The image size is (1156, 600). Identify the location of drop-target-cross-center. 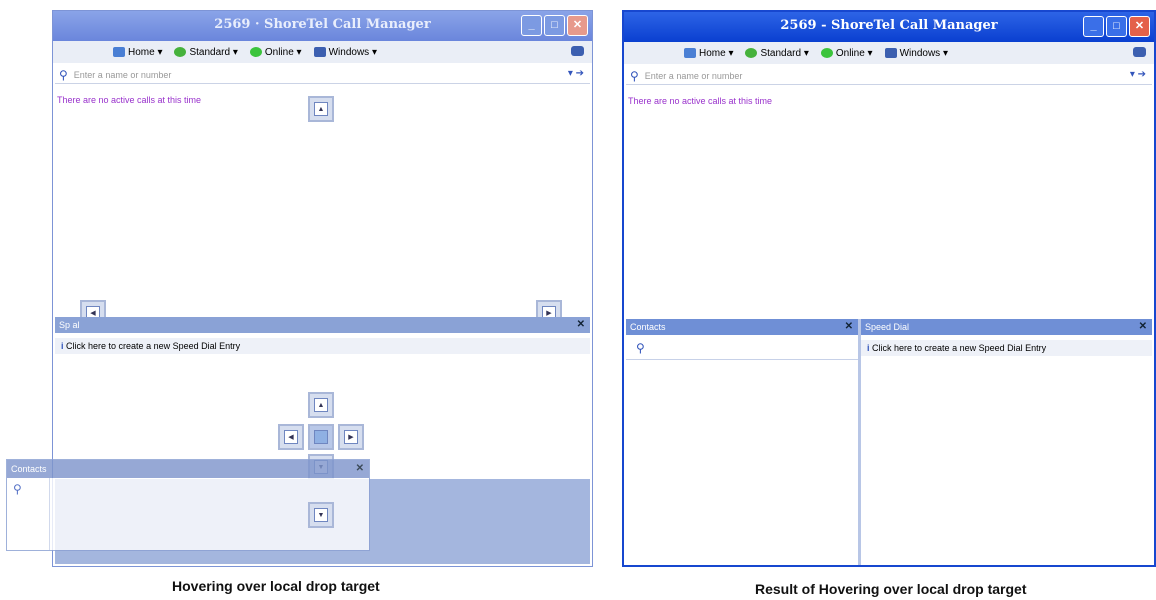
(321, 437).